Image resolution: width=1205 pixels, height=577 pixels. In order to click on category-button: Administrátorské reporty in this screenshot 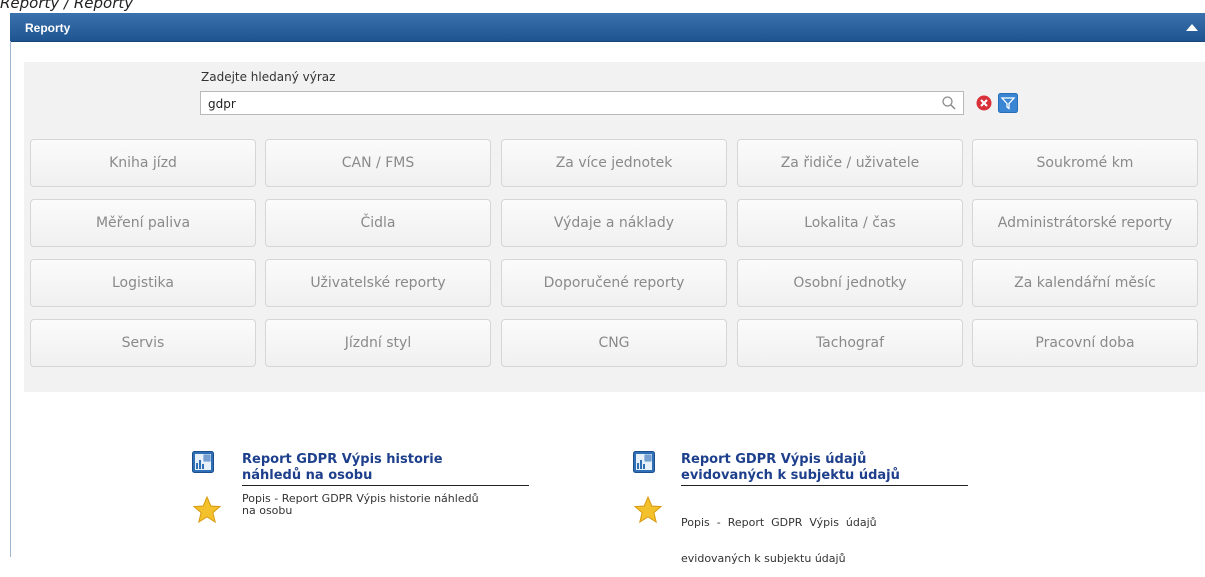, I will do `click(1085, 223)`.